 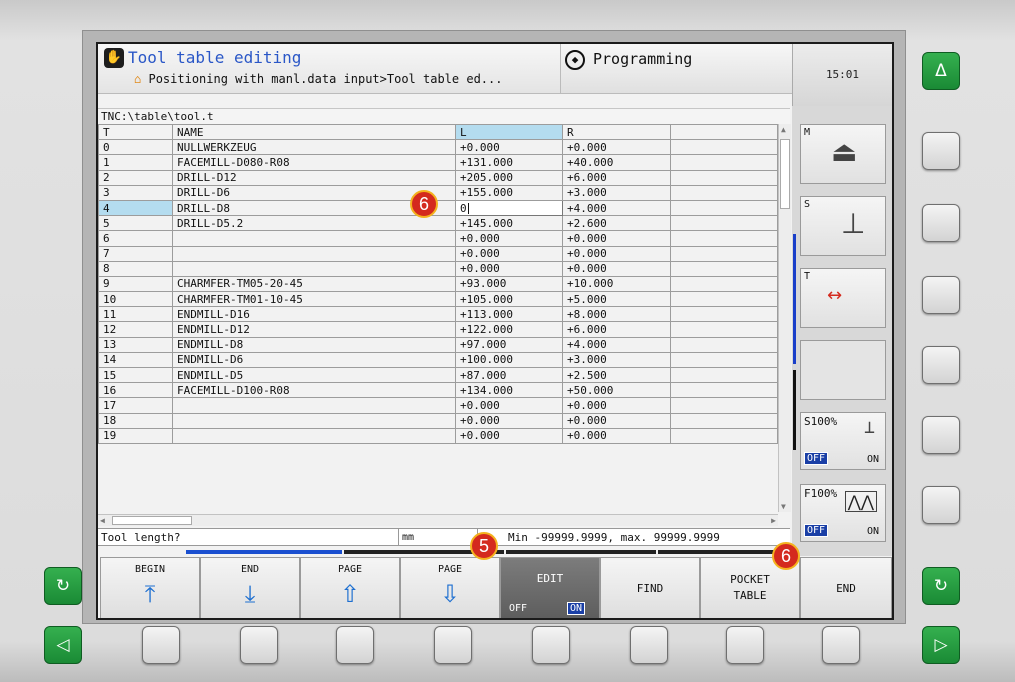 What do you see at coordinates (438, 520) in the screenshot?
I see `horizontal-scrollbar: ◀ ▶` at bounding box center [438, 520].